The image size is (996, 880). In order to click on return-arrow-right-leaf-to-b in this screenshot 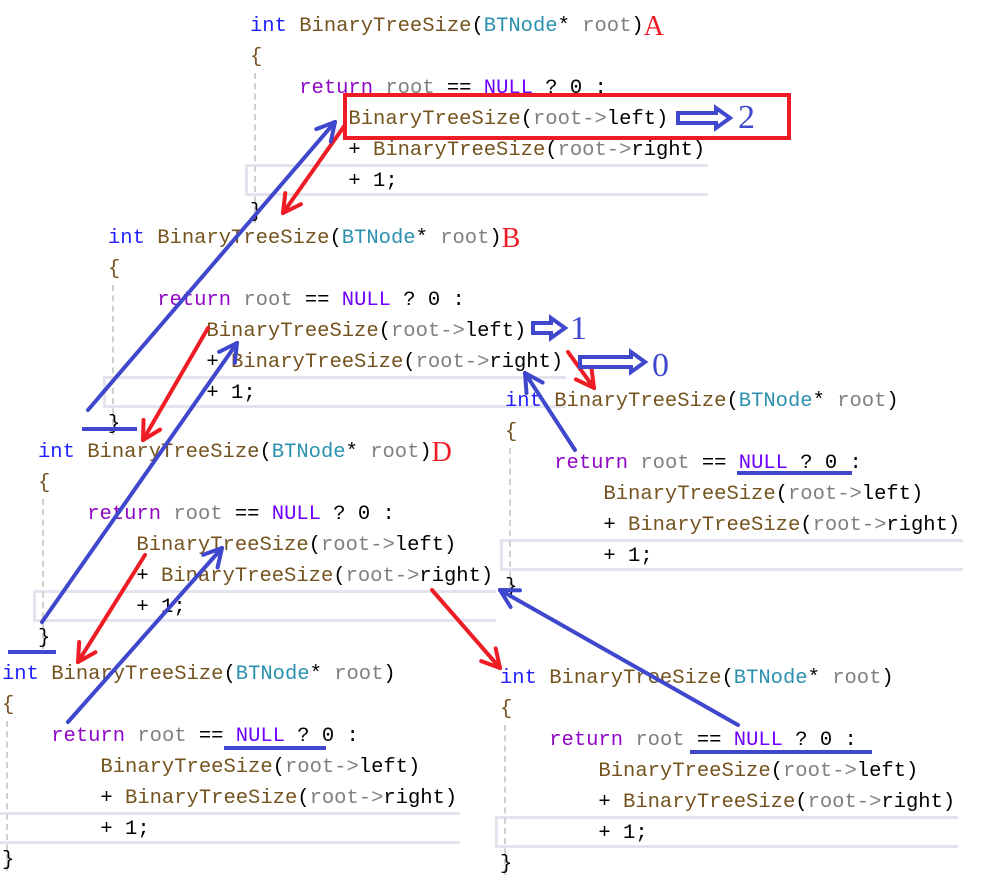, I will do `click(550, 411)`.